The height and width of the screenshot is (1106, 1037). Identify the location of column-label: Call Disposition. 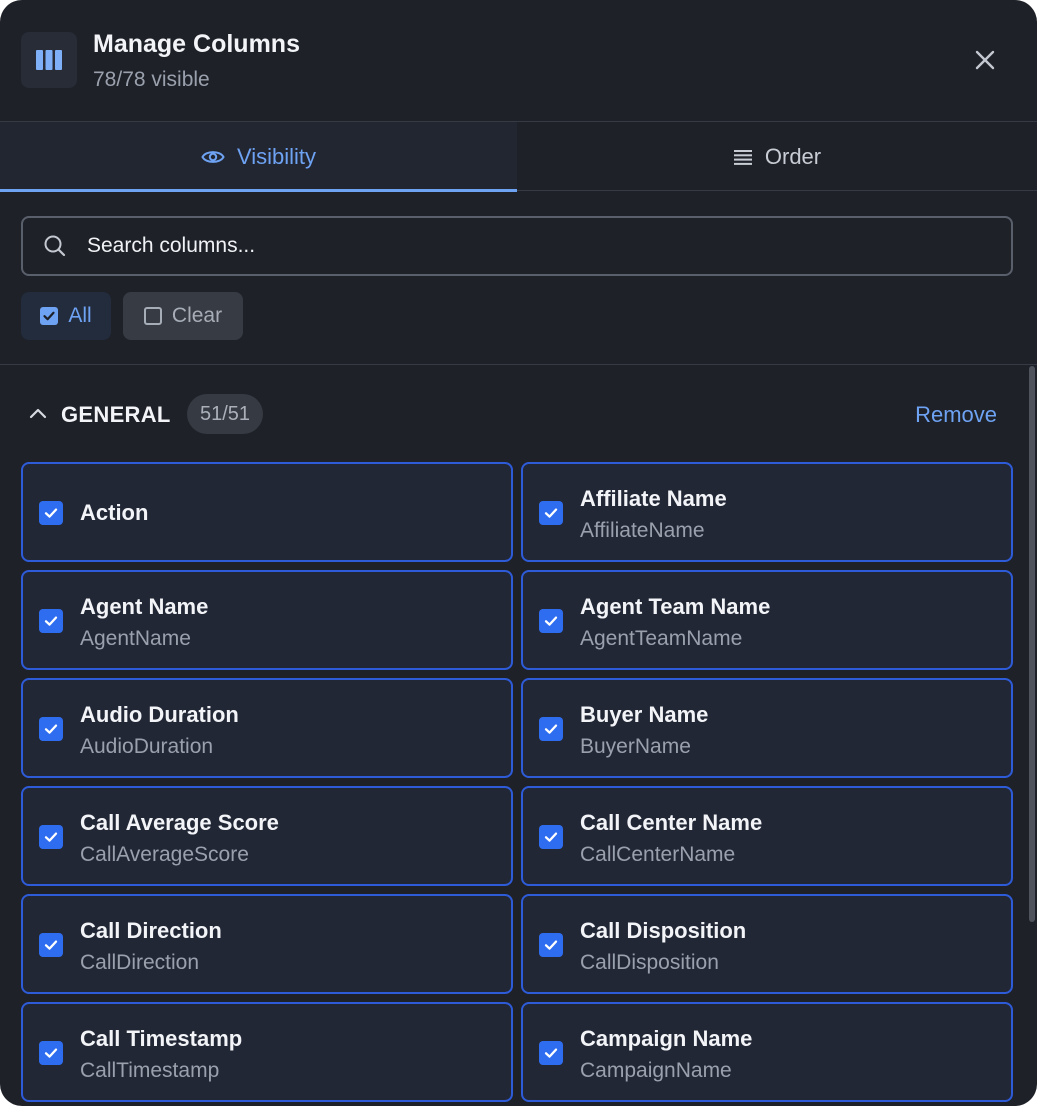
(663, 930).